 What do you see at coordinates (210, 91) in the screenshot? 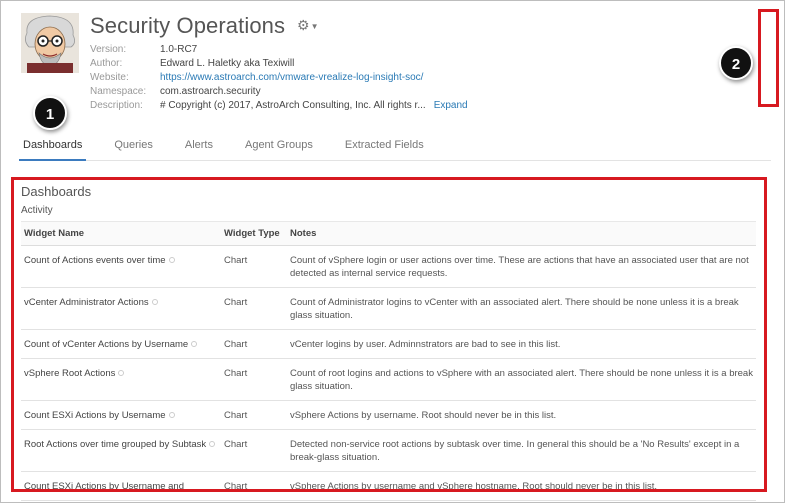
I see `meta-value: com.astroarch.security` at bounding box center [210, 91].